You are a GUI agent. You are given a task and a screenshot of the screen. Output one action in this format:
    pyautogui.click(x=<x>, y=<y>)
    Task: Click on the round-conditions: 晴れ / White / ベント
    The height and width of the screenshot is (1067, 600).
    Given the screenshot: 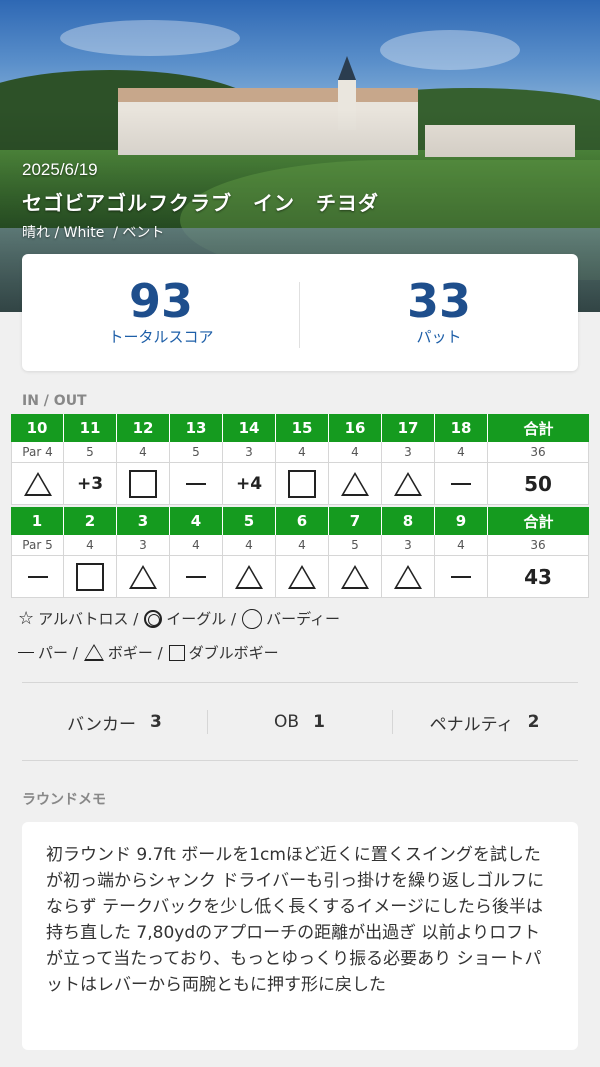 What is the action you would take?
    pyautogui.click(x=93, y=233)
    